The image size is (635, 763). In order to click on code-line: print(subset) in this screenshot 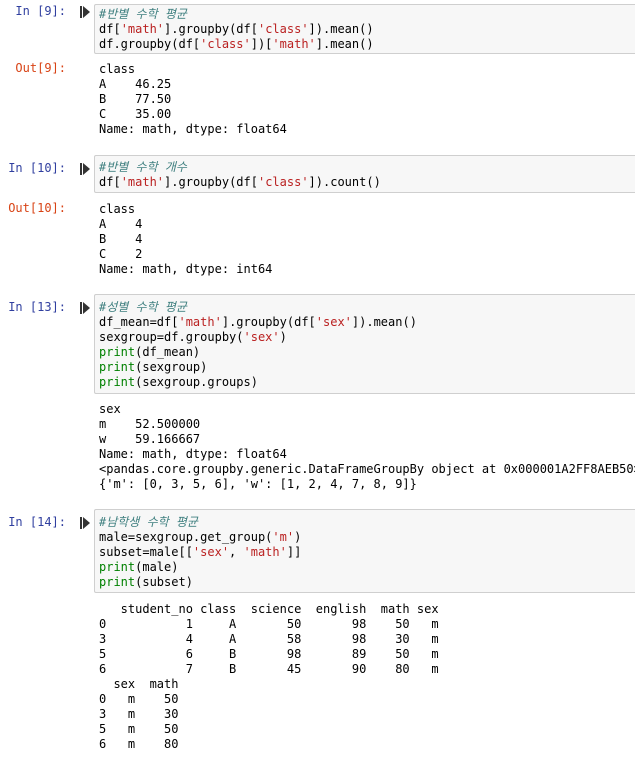, I will do `click(367, 582)`.